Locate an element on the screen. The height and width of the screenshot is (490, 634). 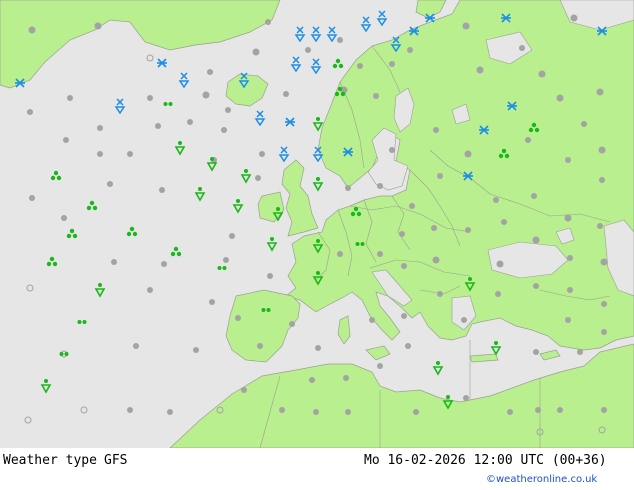
forecast-datetime: Mo 16-02-2026 12:00 UTC (00+36) is located at coordinates (485, 460).